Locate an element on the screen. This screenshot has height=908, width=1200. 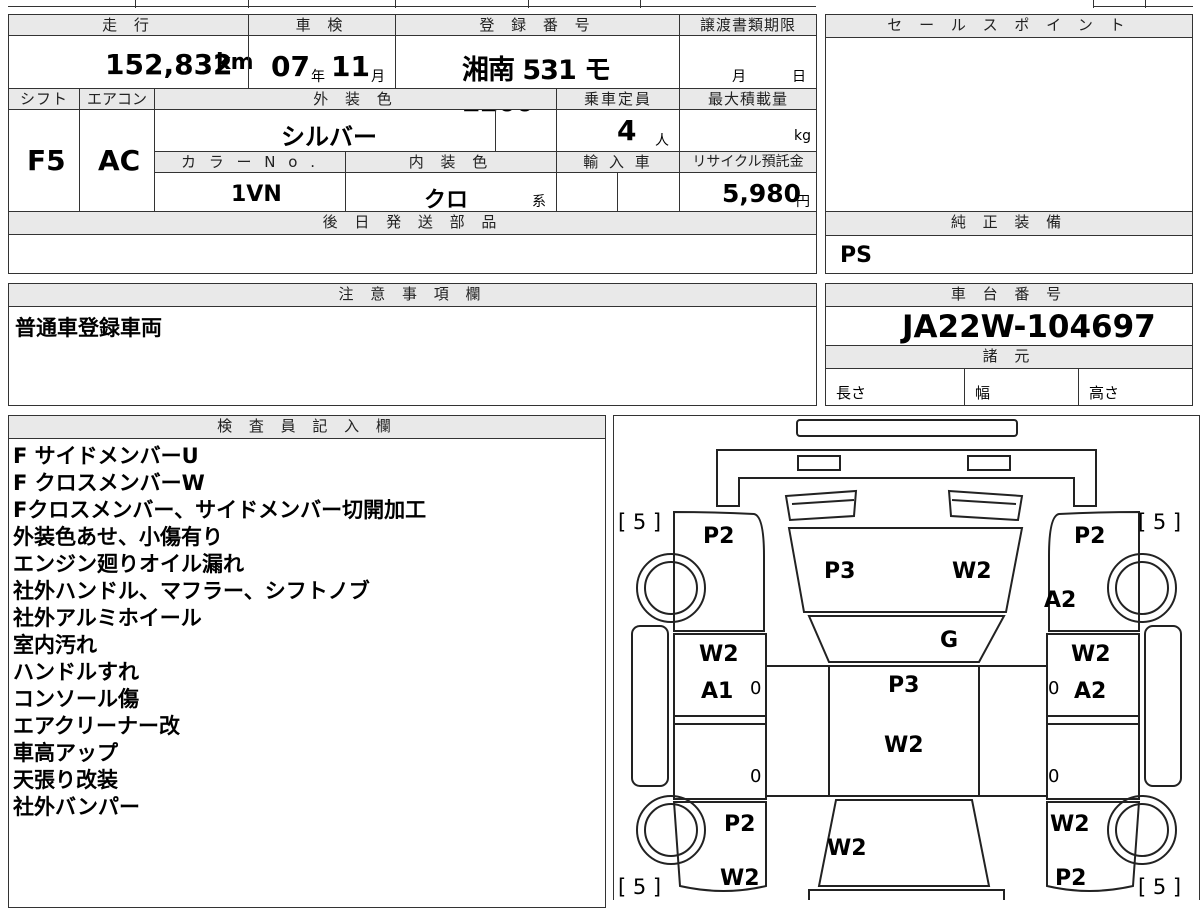
import-cell-a is located at coordinates (587, 192).